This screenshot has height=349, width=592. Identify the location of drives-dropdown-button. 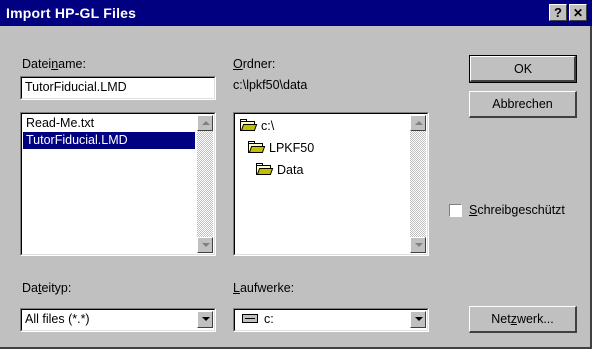
(418, 319).